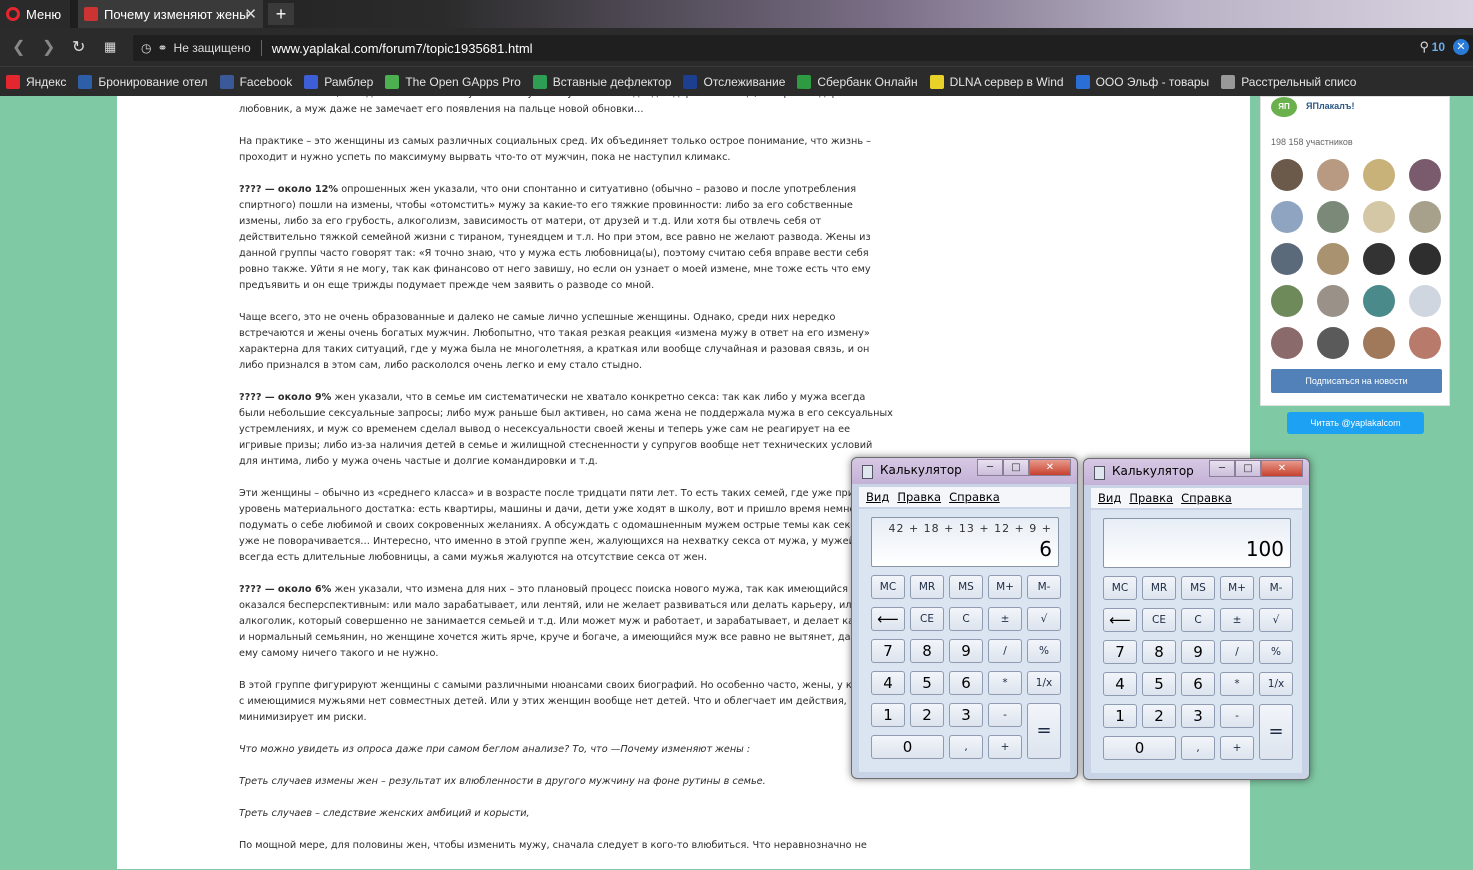  I want to click on forward-icon: ❯, so click(48, 47).